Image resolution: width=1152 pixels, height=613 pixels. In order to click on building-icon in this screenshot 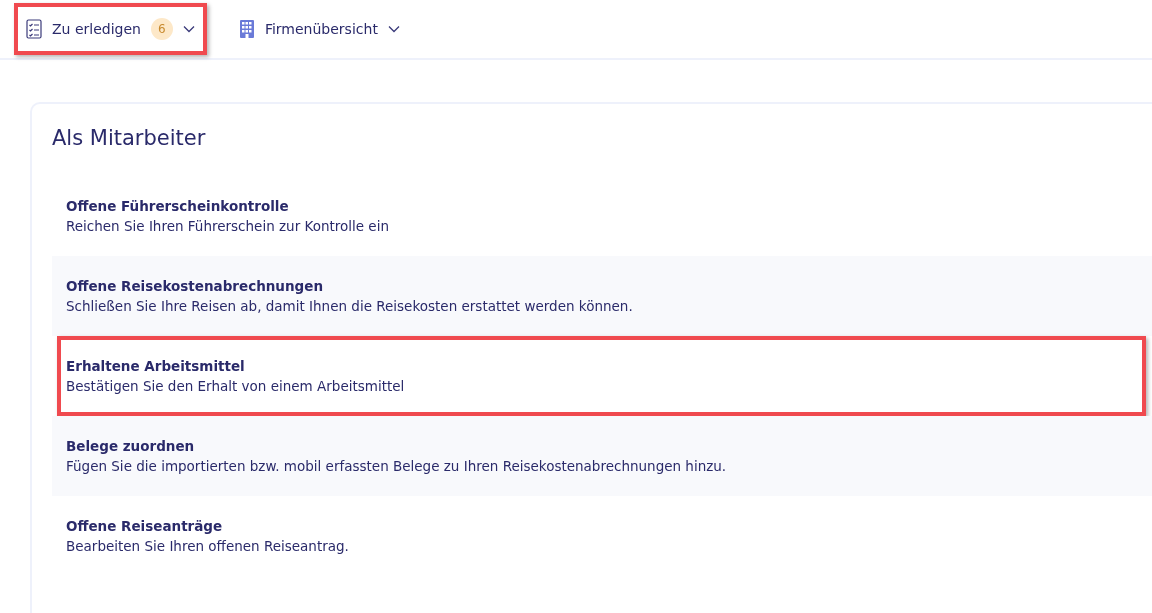, I will do `click(246, 29)`.